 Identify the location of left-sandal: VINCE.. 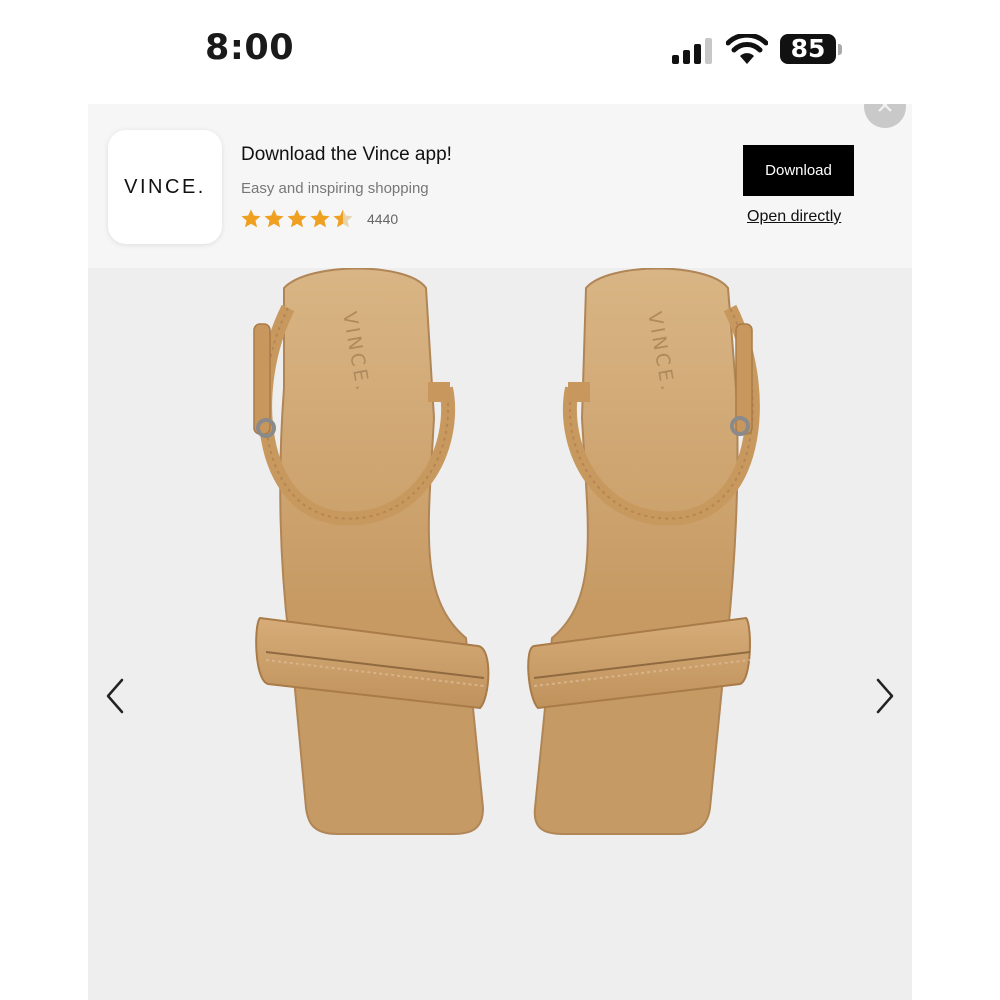
(371, 551).